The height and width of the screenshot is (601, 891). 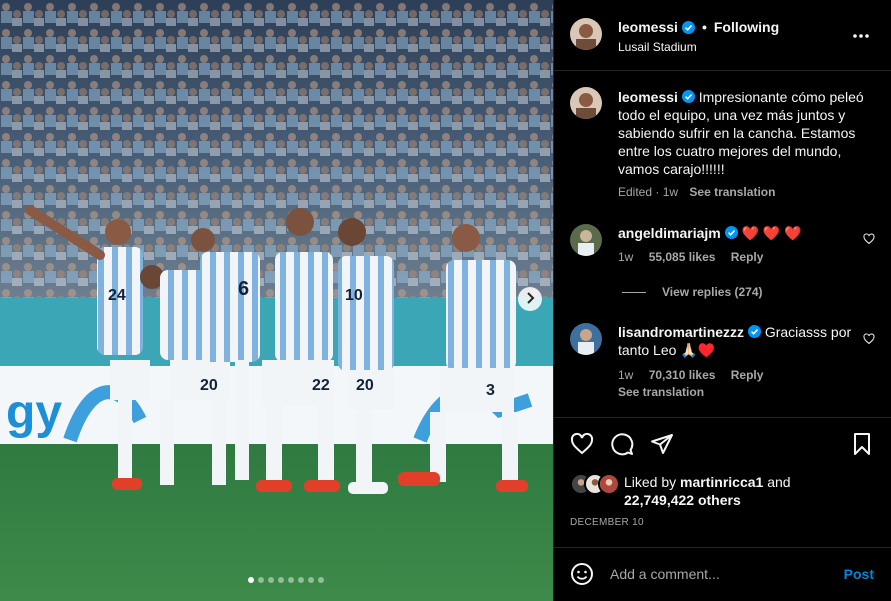 I want to click on comment-meta: 1w 70,310 likes Reply, so click(x=690, y=375).